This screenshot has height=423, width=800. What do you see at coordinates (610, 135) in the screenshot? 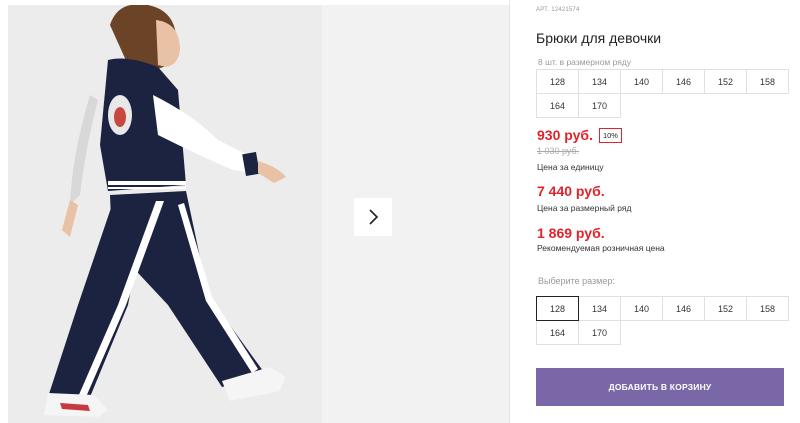
I see `discount-badge: 10%` at bounding box center [610, 135].